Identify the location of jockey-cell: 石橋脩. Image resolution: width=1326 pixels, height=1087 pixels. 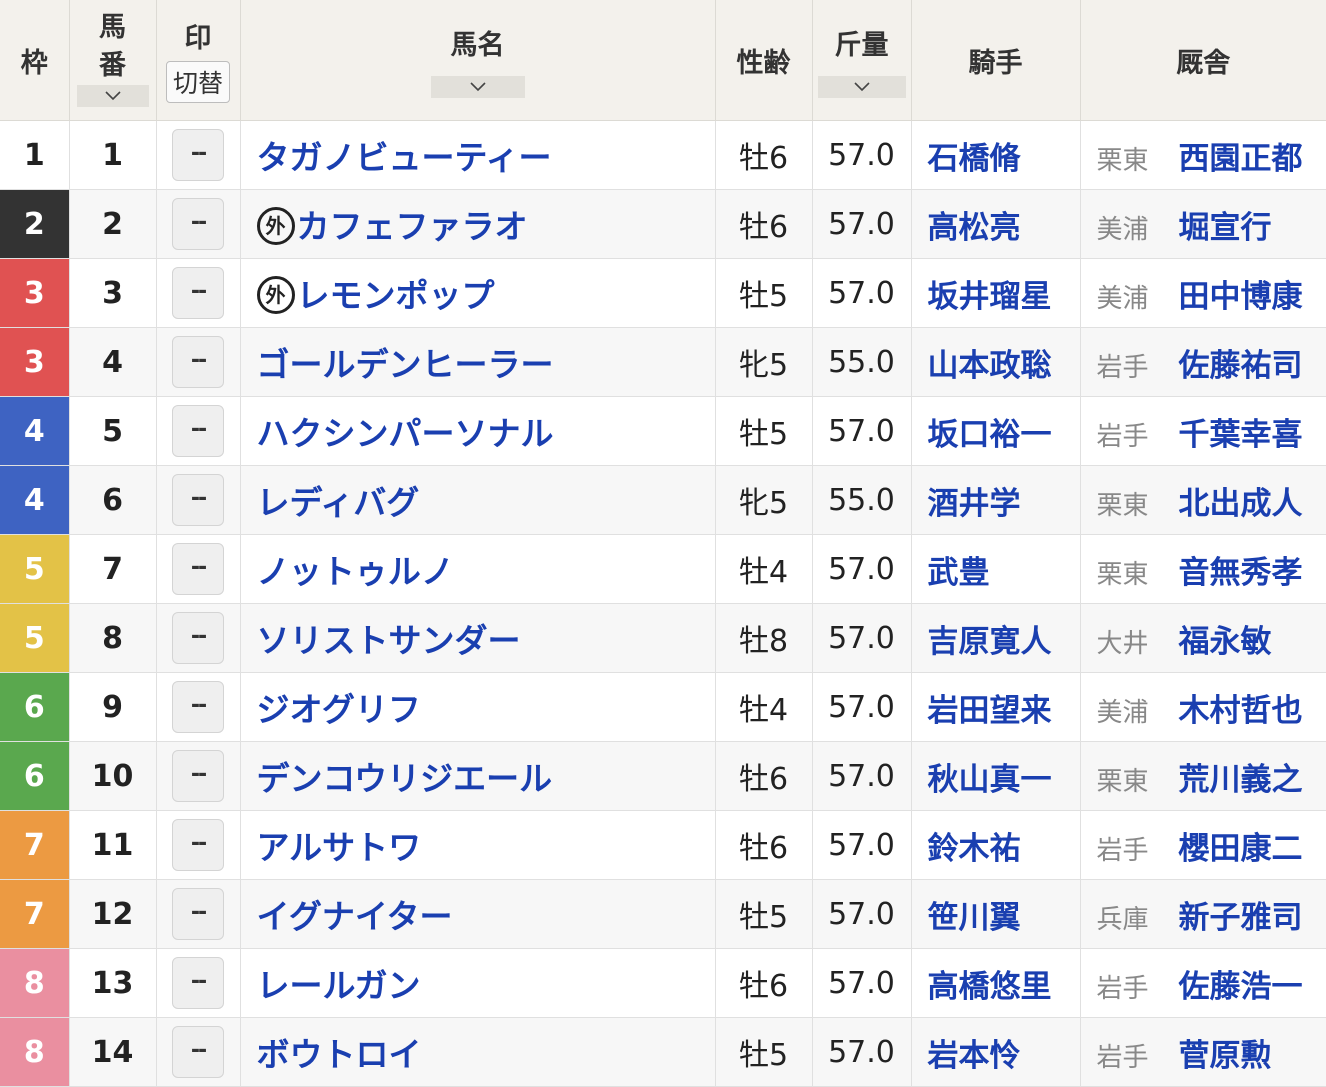
(996, 155).